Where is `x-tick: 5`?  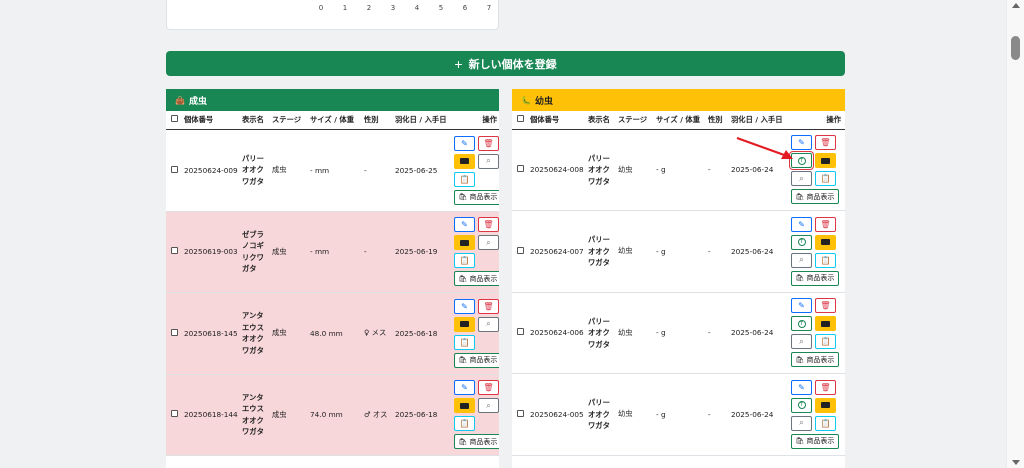
x-tick: 5 is located at coordinates (441, 8).